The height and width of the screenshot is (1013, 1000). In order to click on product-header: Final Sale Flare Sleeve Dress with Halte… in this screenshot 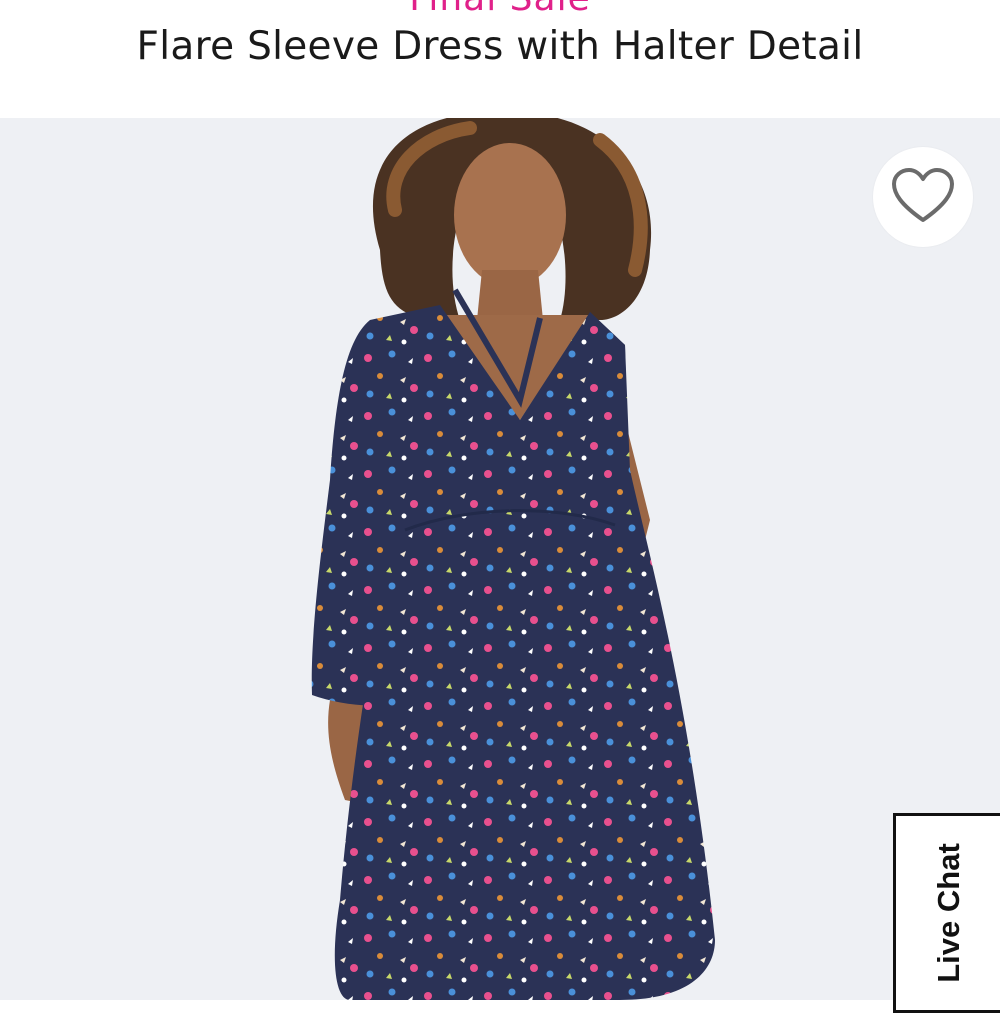, I will do `click(500, 59)`.